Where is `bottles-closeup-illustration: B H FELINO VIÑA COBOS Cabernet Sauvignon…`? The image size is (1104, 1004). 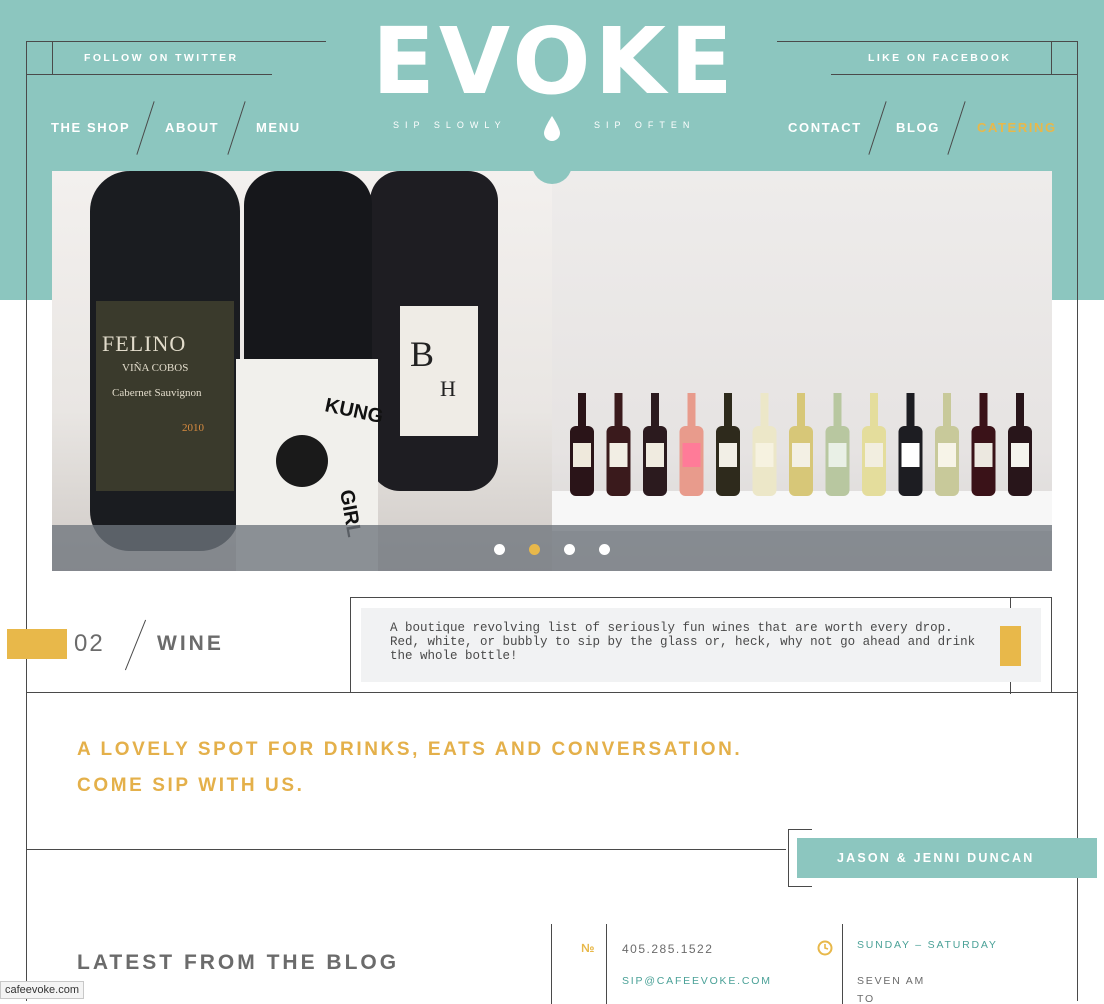
bottles-closeup-illustration: B H FELINO VIÑA COBOS Cabernet Sauvignon… is located at coordinates (294, 371).